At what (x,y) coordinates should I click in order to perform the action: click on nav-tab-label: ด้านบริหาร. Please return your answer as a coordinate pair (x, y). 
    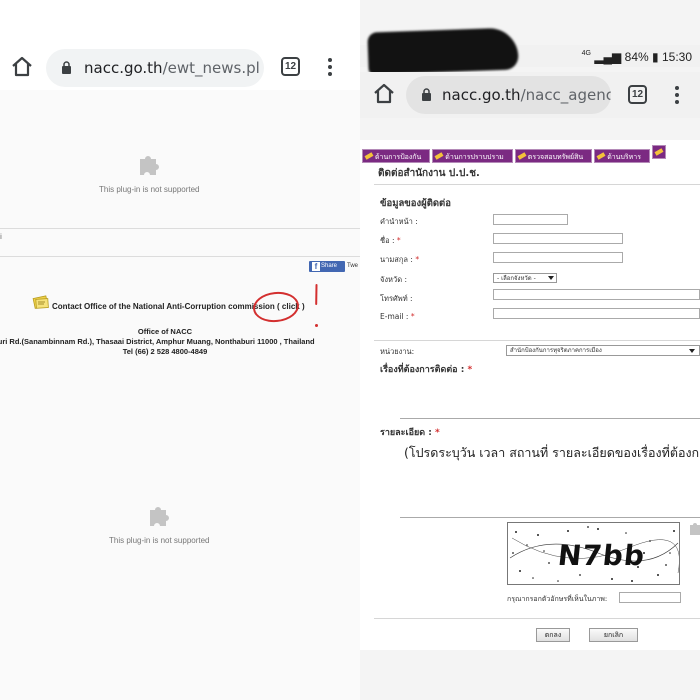
    Looking at the image, I should click on (624, 157).